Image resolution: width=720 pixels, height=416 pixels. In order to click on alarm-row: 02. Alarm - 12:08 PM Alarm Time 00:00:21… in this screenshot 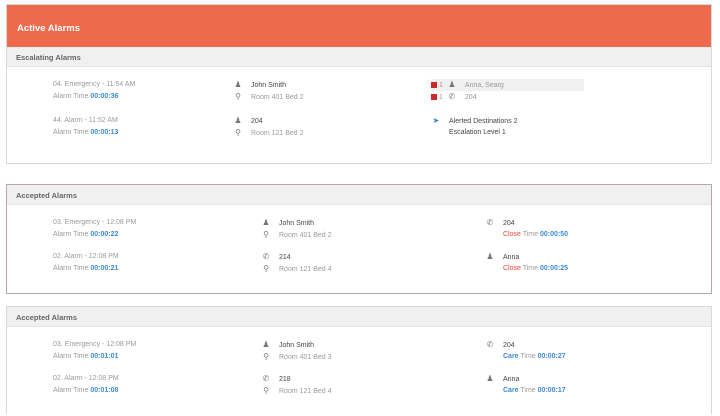, I will do `click(359, 268)`.